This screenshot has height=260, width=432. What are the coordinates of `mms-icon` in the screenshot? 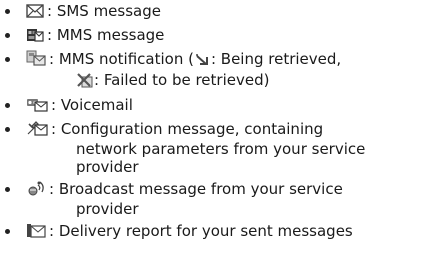 It's located at (35, 37).